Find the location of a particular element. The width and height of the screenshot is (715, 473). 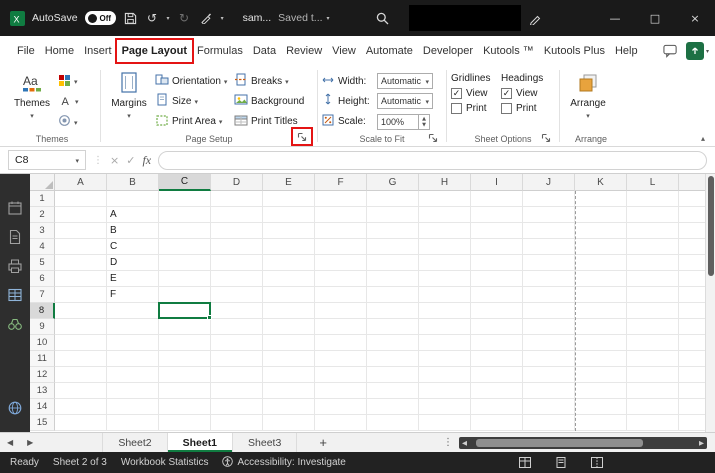

cell-I10 is located at coordinates (497, 343).